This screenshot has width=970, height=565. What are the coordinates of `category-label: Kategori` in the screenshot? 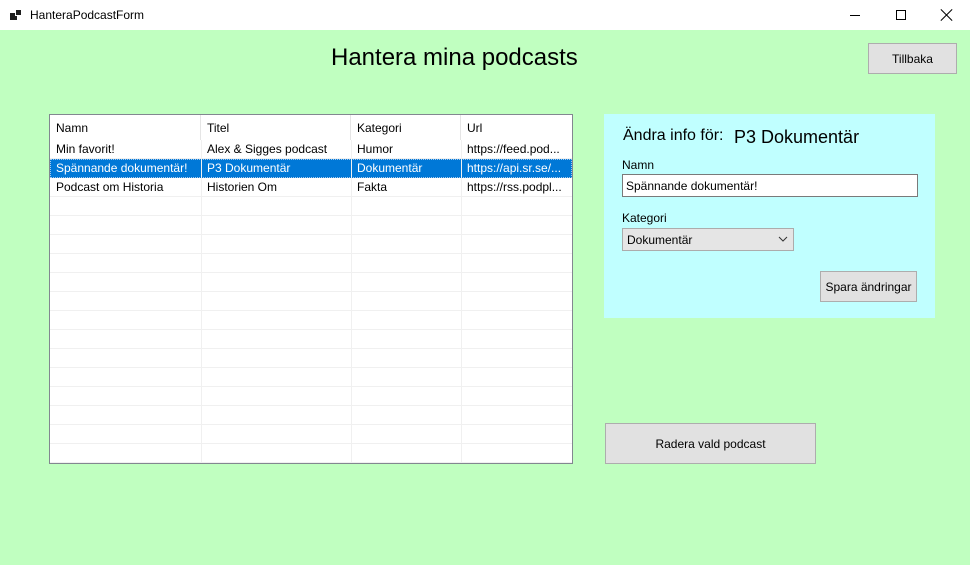 It's located at (644, 218).